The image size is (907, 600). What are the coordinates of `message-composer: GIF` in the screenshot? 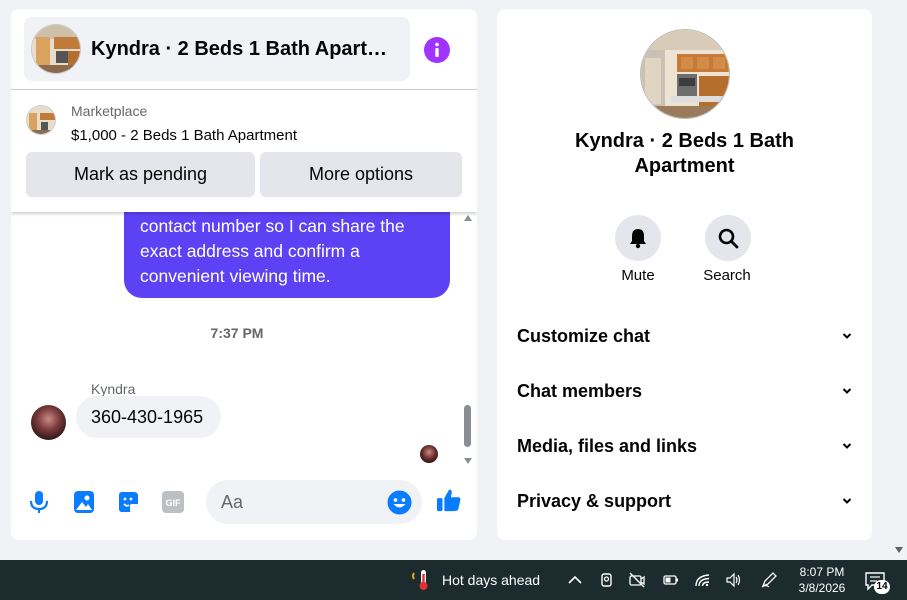 It's located at (244, 504).